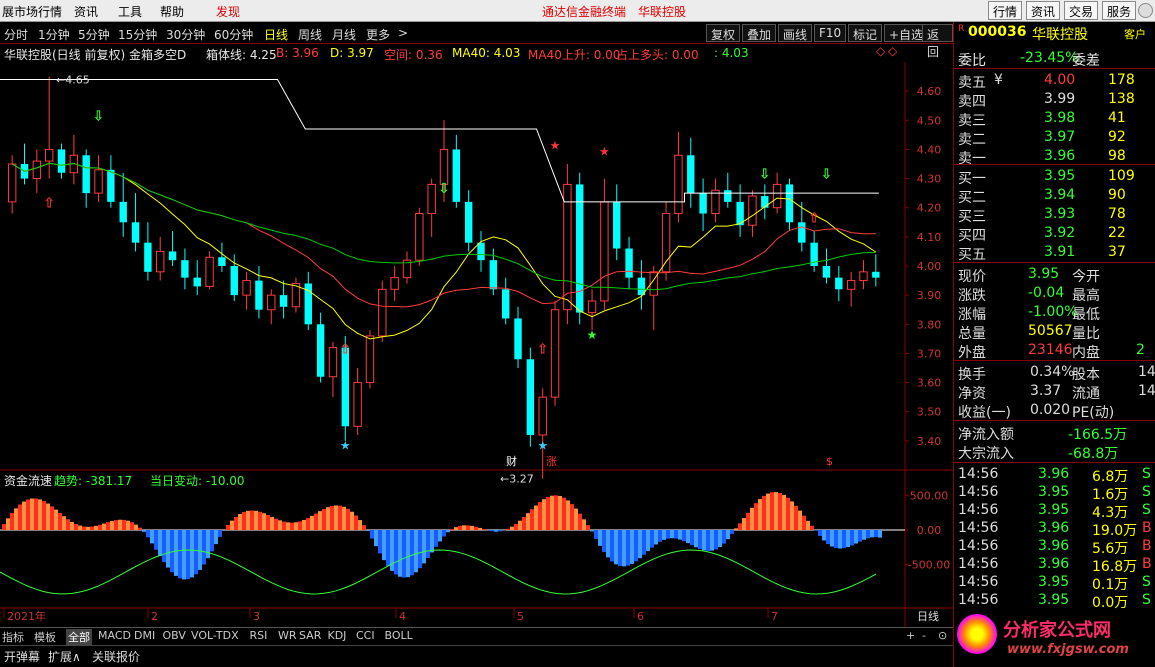  I want to click on indicator-tab-7: RSI, so click(259, 635).